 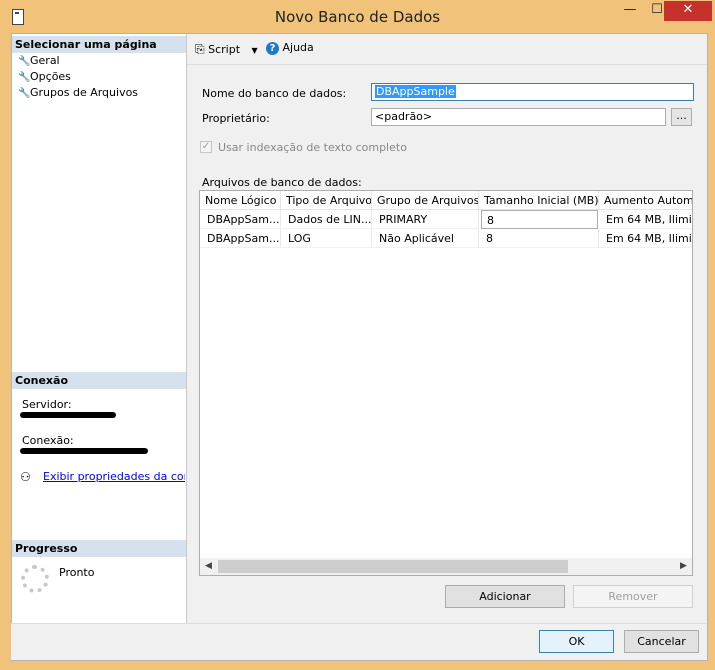 What do you see at coordinates (48, 440) in the screenshot?
I see `connection-label: Conexão:` at bounding box center [48, 440].